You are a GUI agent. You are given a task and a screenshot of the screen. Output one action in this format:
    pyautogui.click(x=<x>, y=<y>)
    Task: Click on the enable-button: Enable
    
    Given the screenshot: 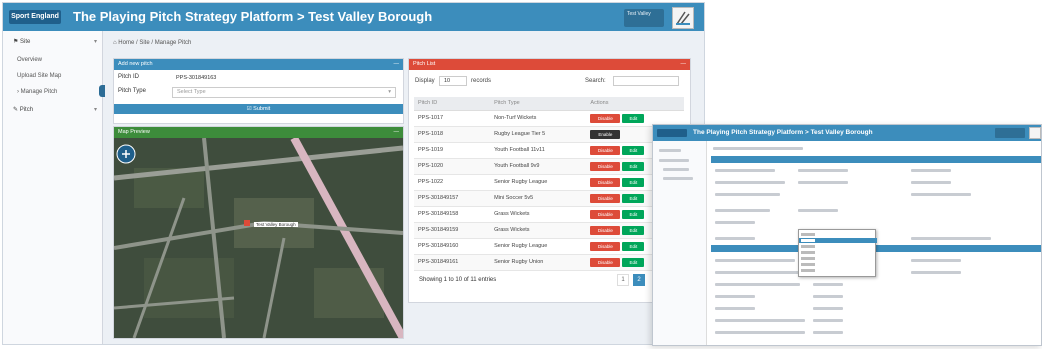 What is the action you would take?
    pyautogui.click(x=605, y=134)
    